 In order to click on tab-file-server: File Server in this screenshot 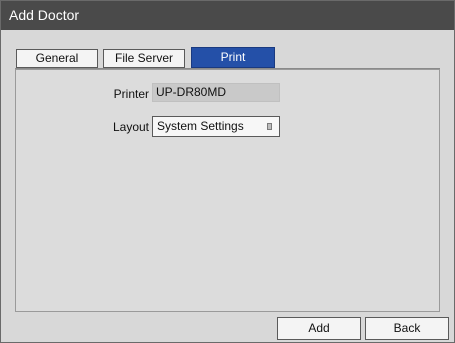, I will do `click(144, 58)`.